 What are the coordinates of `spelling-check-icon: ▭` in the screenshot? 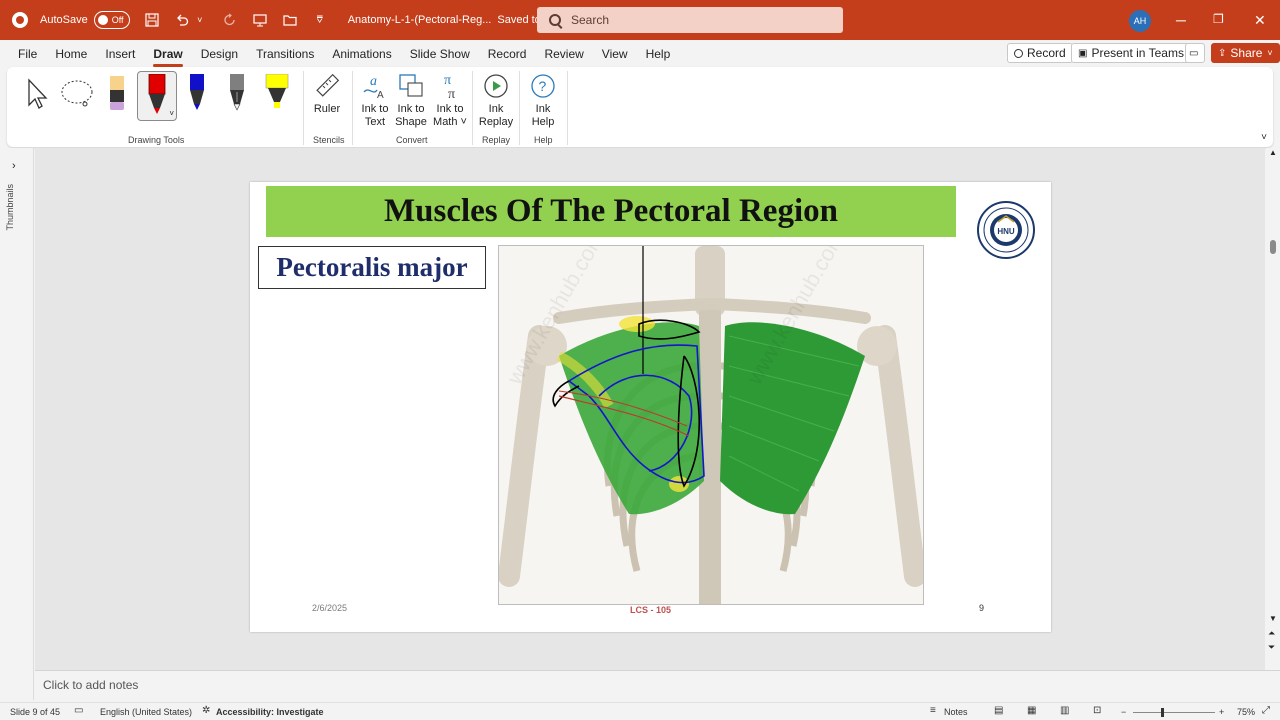 It's located at (78, 710).